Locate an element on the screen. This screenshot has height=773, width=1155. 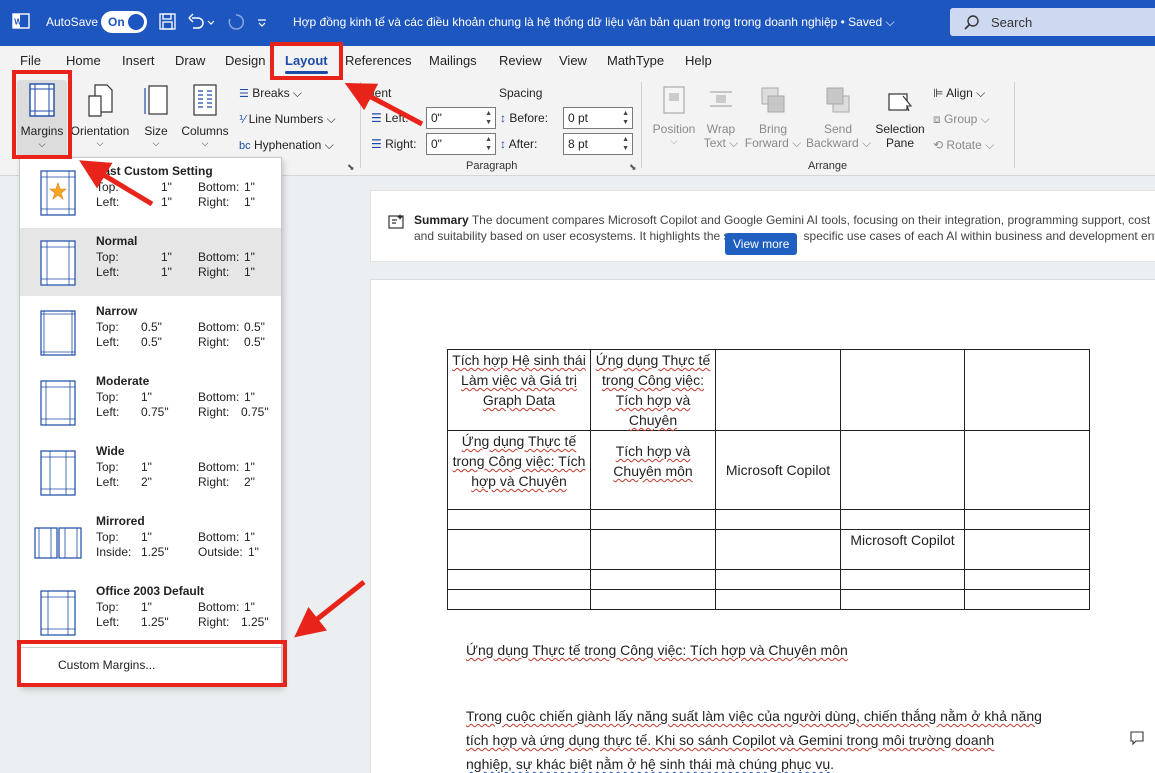
spacing-before-label: ↕ Before: is located at coordinates (524, 118).